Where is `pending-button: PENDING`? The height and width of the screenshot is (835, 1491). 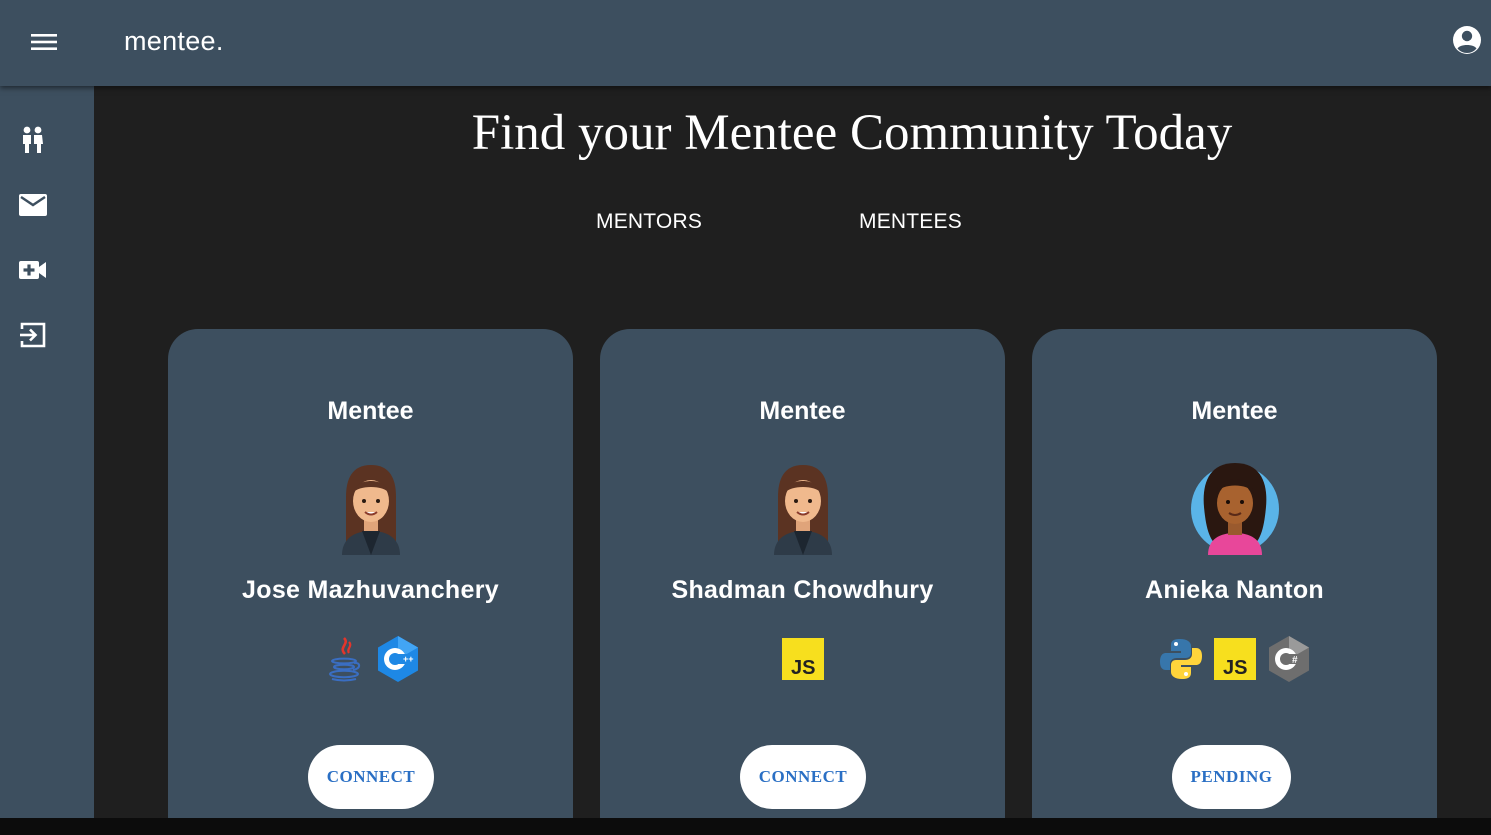
pending-button: PENDING is located at coordinates (1231, 777).